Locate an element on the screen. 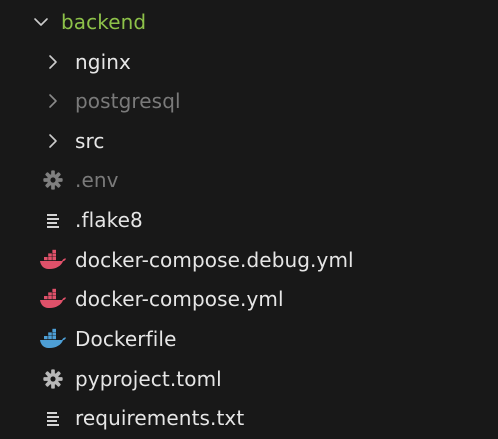 This screenshot has width=498, height=439. tree-folder-src: src is located at coordinates (249, 141).